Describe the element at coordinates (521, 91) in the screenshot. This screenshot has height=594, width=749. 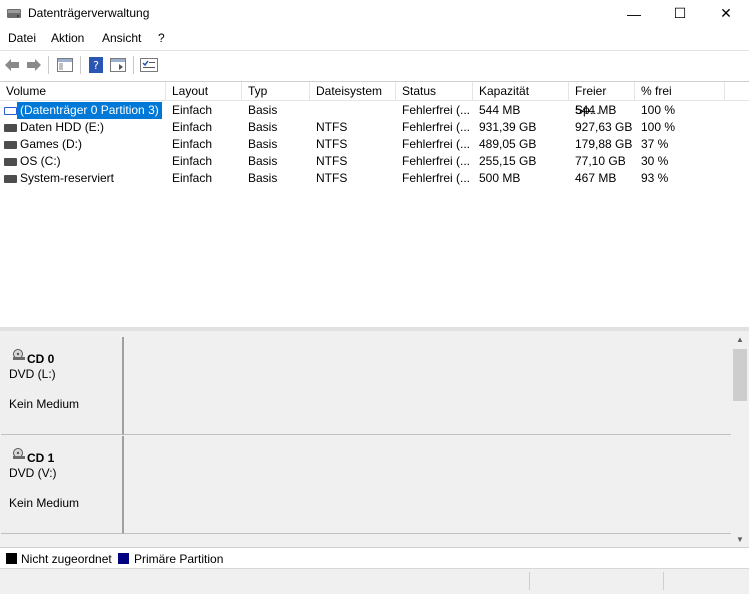
I see `column-header-kapazitaet: Kapazität` at that location.